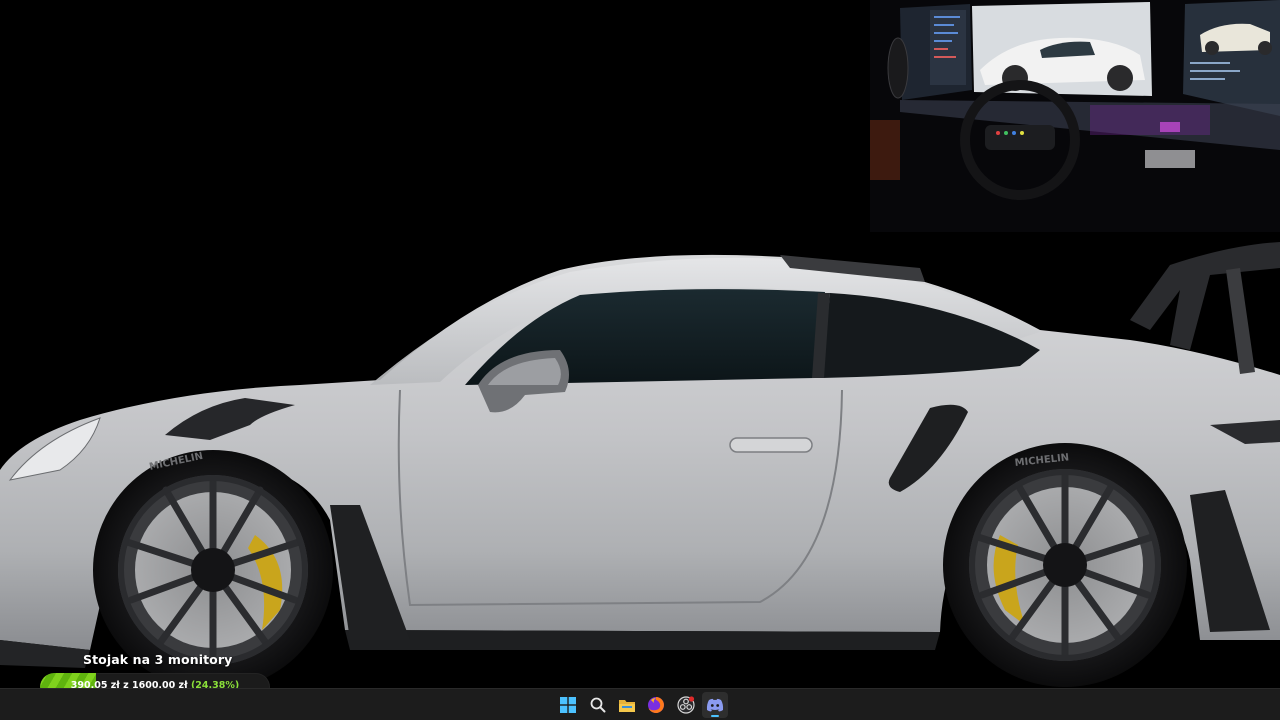 Image resolution: width=1280 pixels, height=720 pixels. Describe the element at coordinates (715, 716) in the screenshot. I see `active-app-indicator` at that location.